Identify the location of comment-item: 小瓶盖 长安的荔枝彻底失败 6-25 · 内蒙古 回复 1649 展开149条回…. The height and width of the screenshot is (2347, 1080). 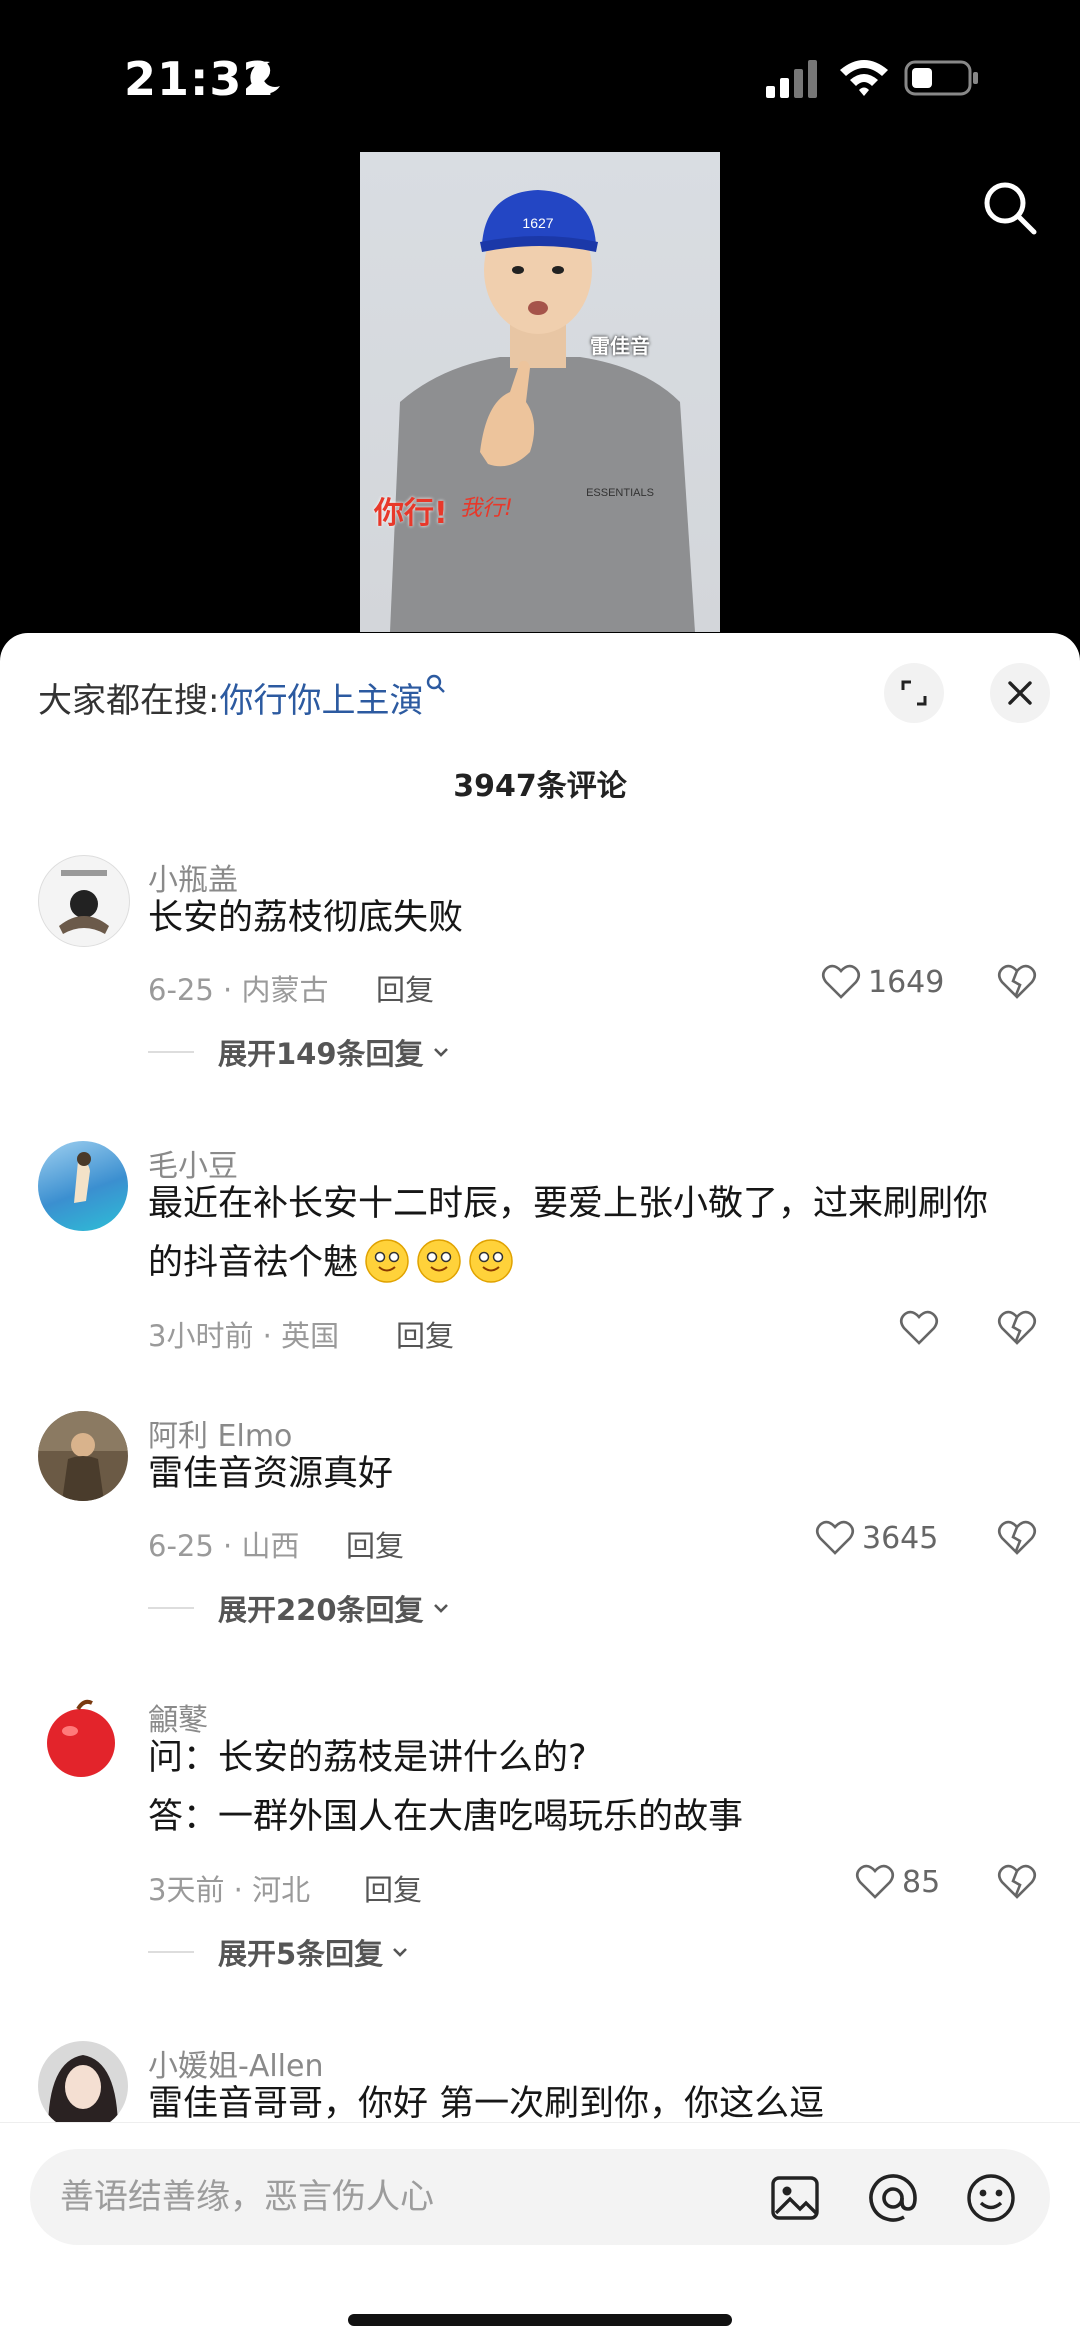
(540, 963).